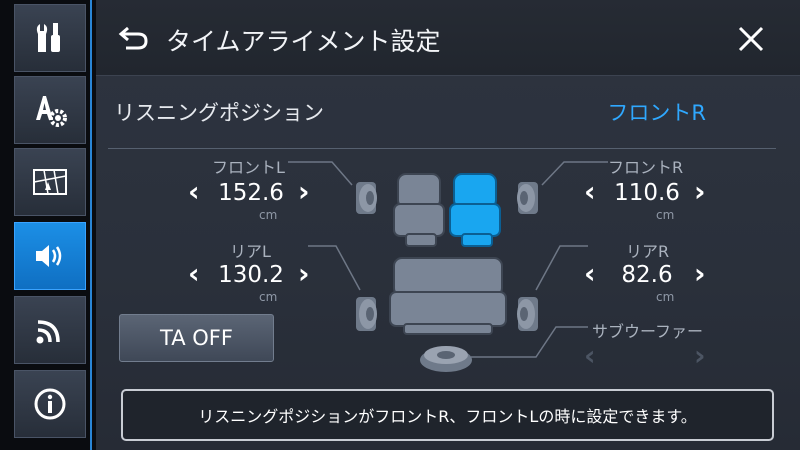  I want to click on close-icon, so click(751, 39).